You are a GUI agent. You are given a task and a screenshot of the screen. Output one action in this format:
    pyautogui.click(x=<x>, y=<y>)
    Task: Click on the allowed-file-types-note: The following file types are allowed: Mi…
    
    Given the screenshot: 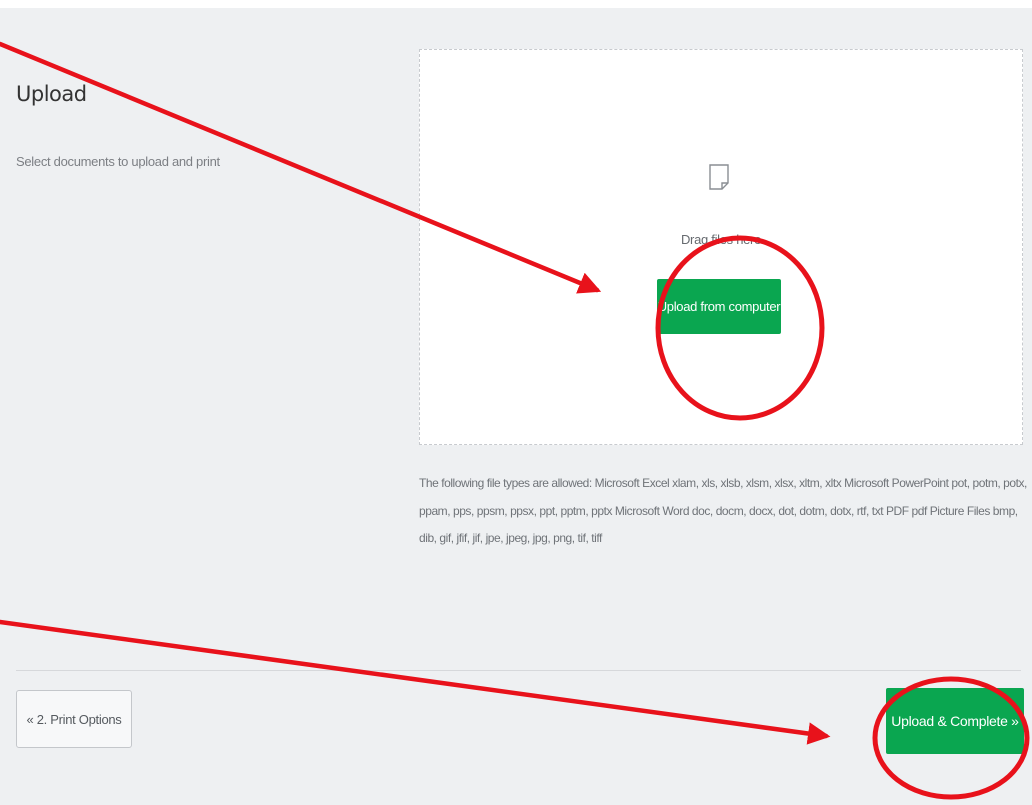 What is the action you would take?
    pyautogui.click(x=723, y=510)
    